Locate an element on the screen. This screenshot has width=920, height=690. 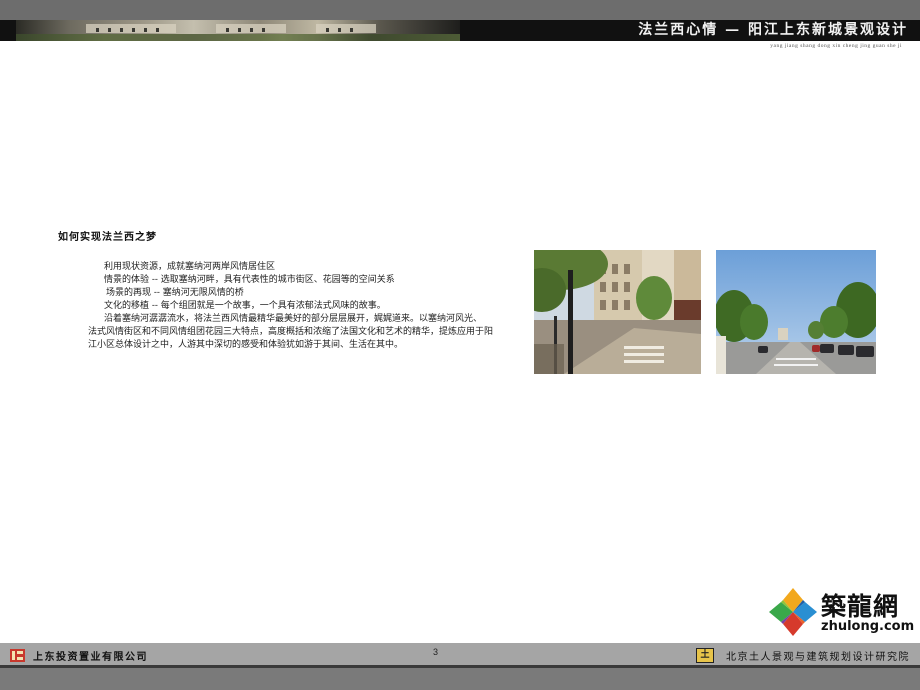
zhulong-logo: 築龍網 zhulong.com is located at coordinates (843, 613).